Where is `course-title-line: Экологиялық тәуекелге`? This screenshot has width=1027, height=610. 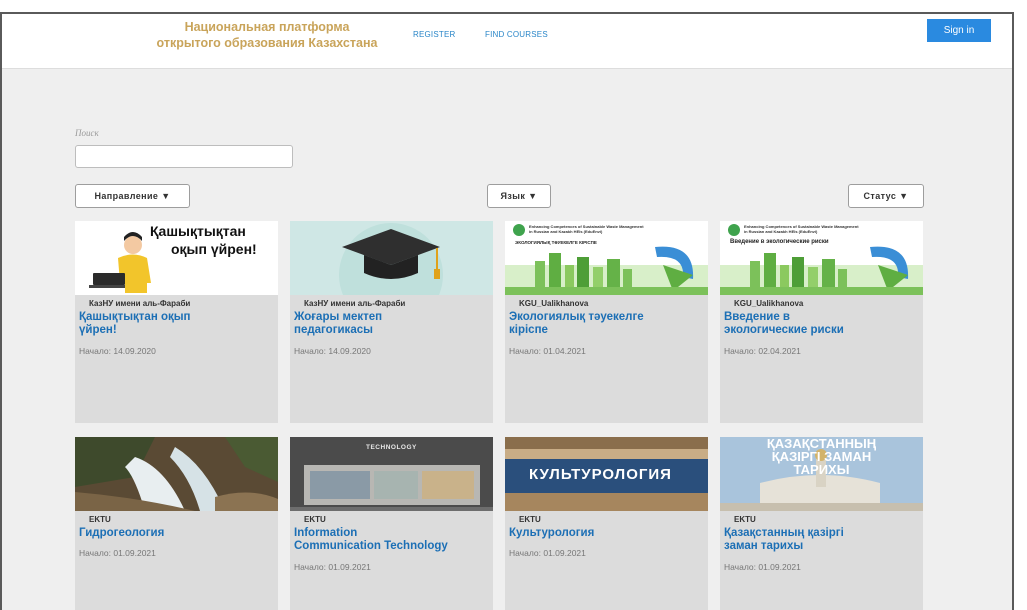 course-title-line: Экологиялық тәуекелге is located at coordinates (576, 317).